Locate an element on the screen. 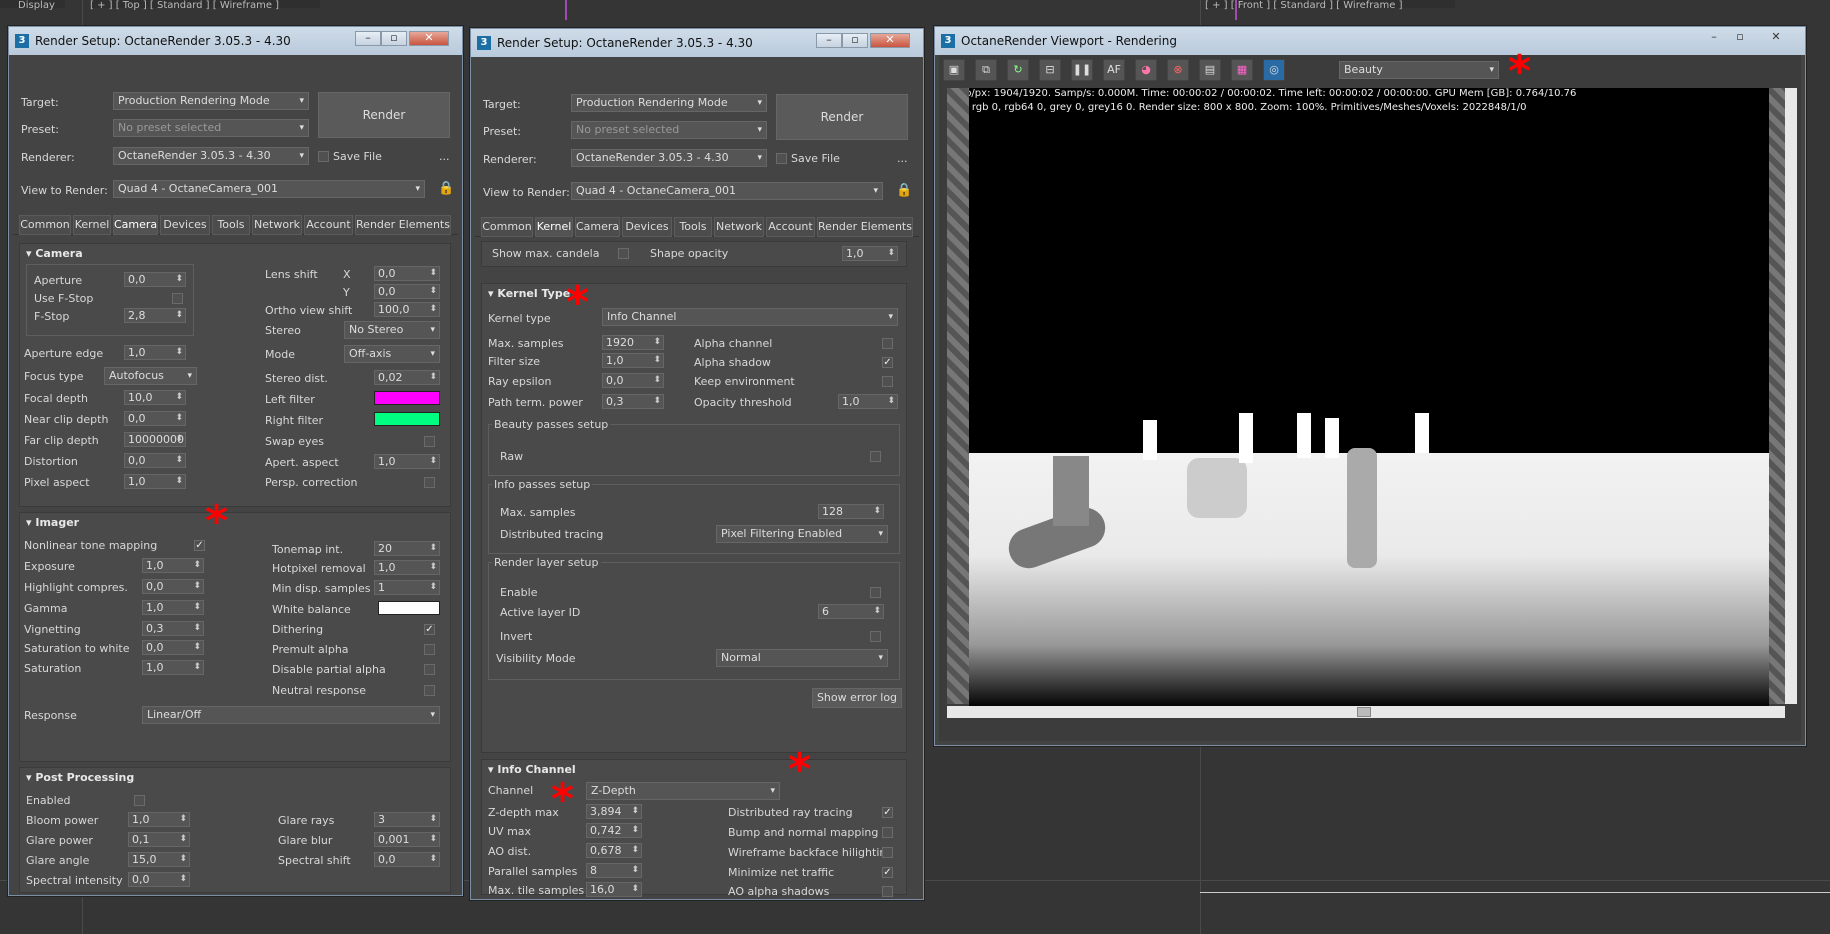  mode-dropdown: Off-axis is located at coordinates (392, 354).